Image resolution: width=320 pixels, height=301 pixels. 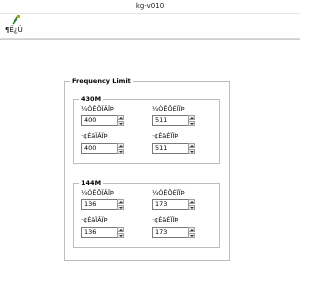 I want to click on window-title: kg-v010, so click(x=150, y=6).